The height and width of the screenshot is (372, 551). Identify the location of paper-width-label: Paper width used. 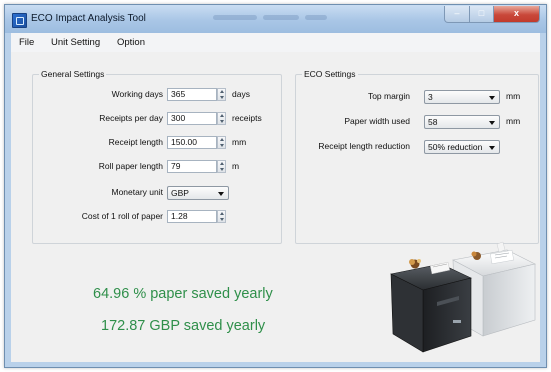
(377, 121).